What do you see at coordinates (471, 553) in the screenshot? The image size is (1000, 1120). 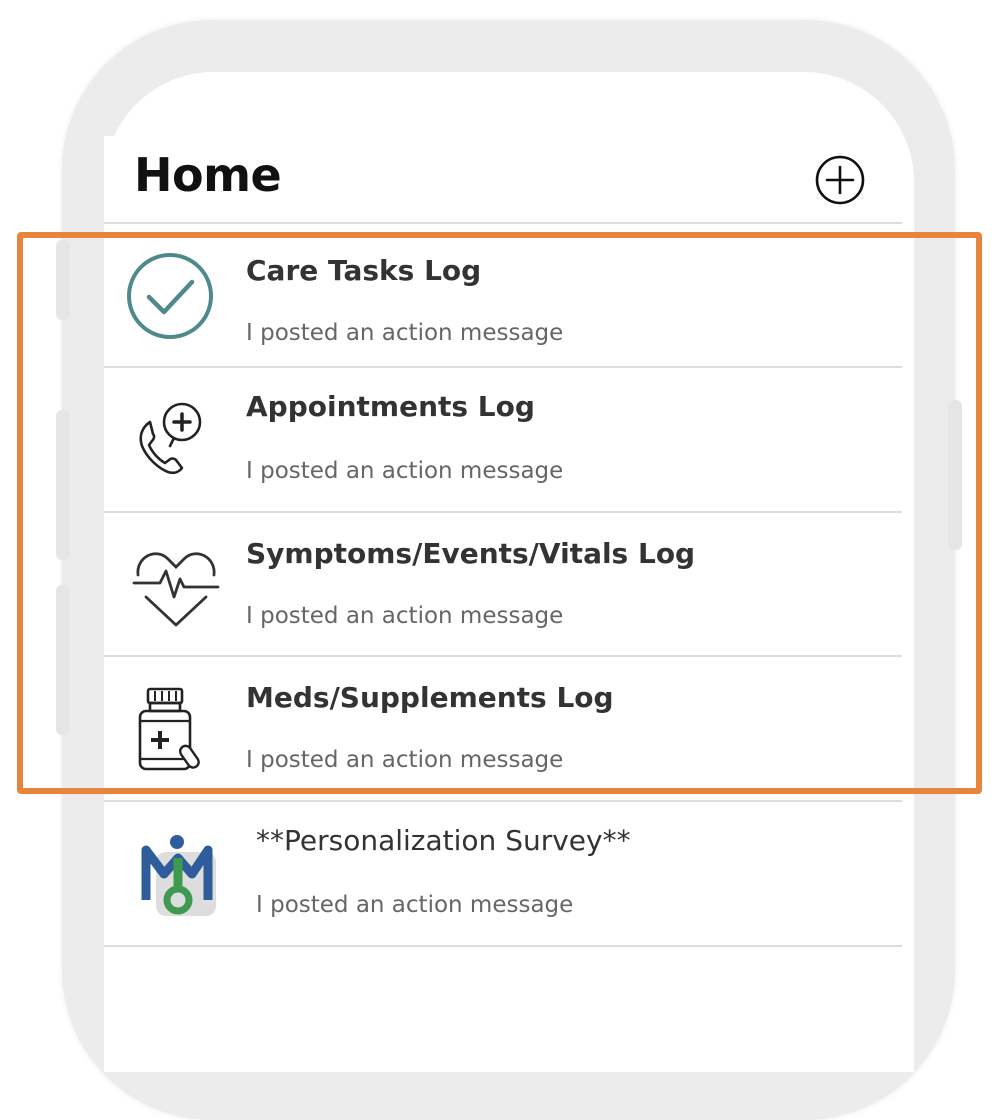 I see `item-title: Symptoms/Events/Vitals Log` at bounding box center [471, 553].